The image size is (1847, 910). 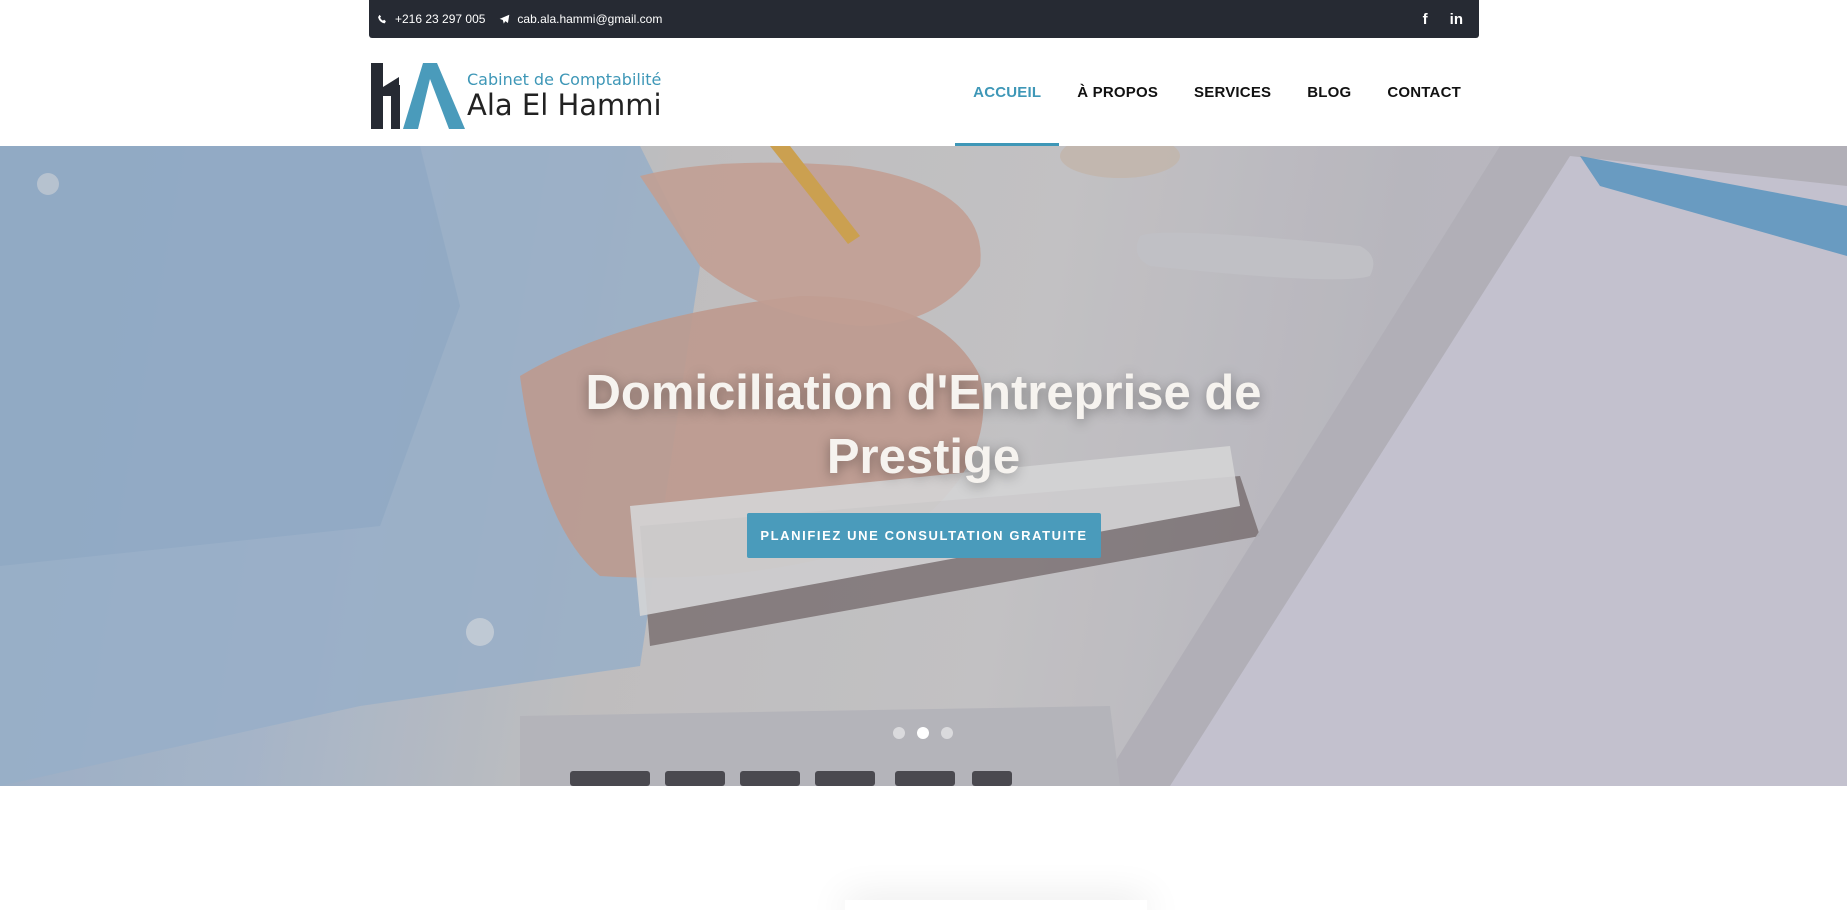 What do you see at coordinates (924, 535) in the screenshot?
I see `consultation-button: PLANIFIEZ UNE CONSULTATION GRATUITE` at bounding box center [924, 535].